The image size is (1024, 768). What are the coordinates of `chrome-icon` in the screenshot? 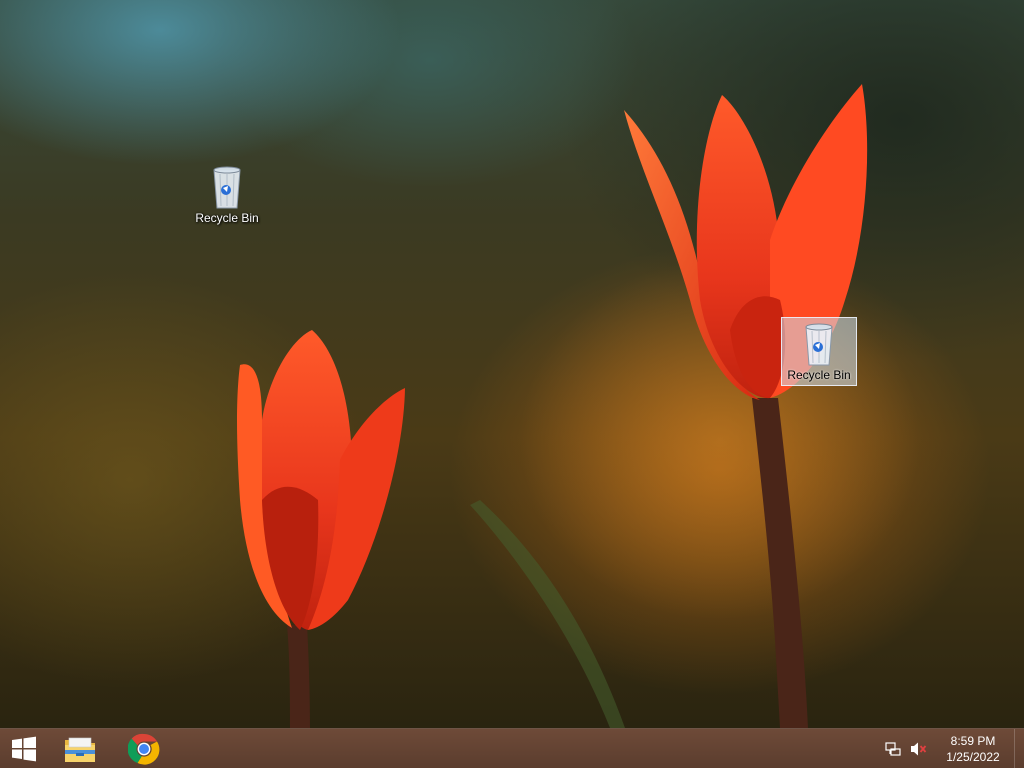 It's located at (144, 749).